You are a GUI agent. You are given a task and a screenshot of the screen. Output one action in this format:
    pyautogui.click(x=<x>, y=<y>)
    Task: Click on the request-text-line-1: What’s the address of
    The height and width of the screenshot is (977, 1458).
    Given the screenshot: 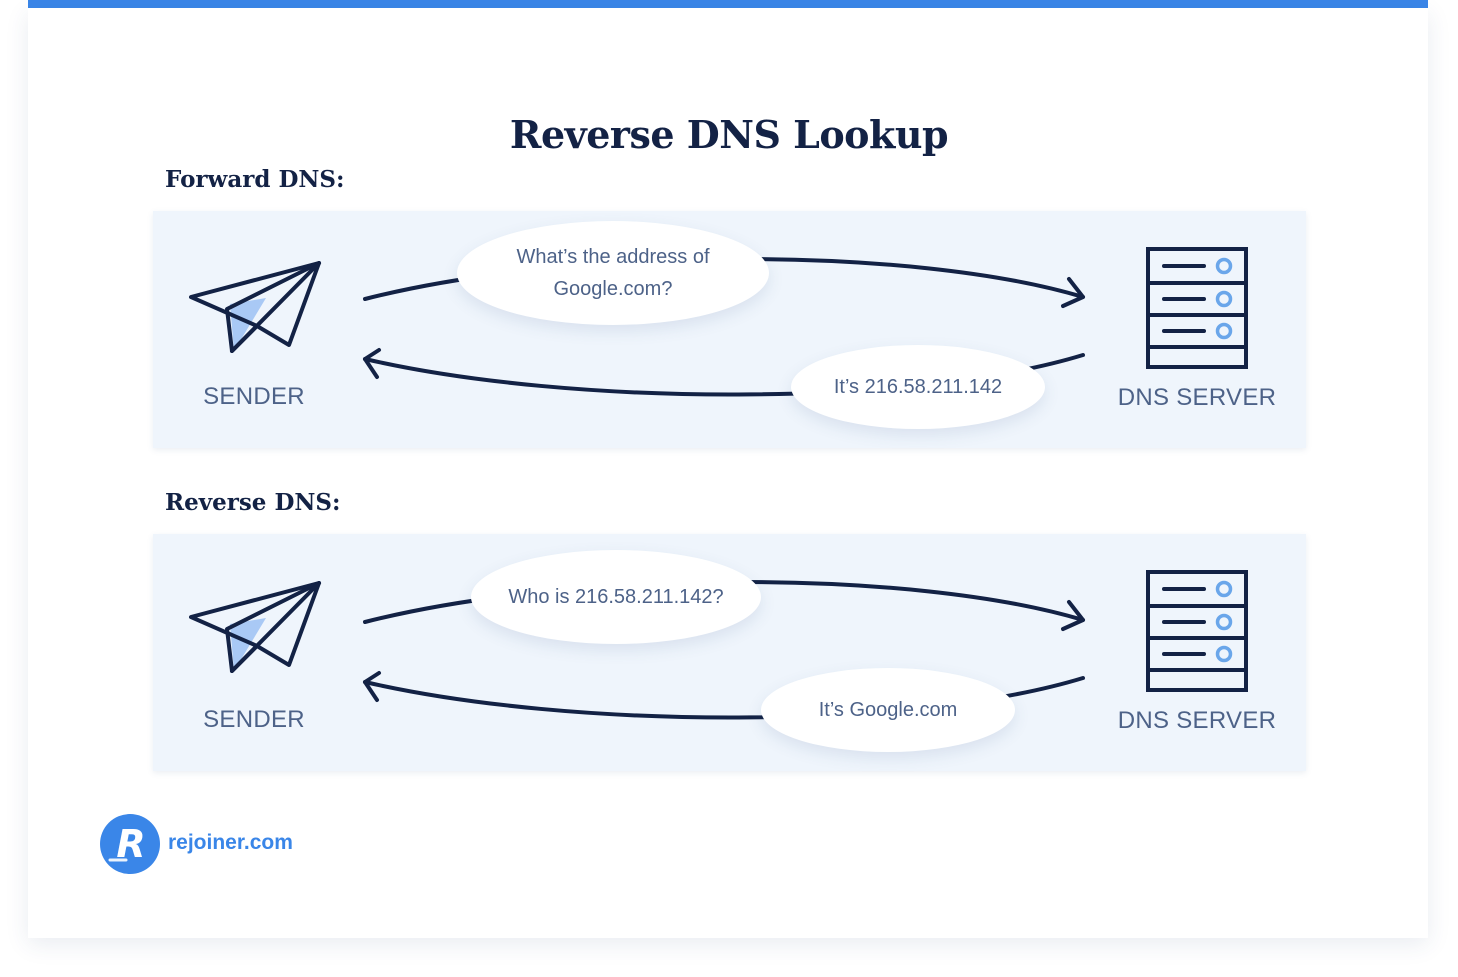 What is the action you would take?
    pyautogui.click(x=613, y=257)
    